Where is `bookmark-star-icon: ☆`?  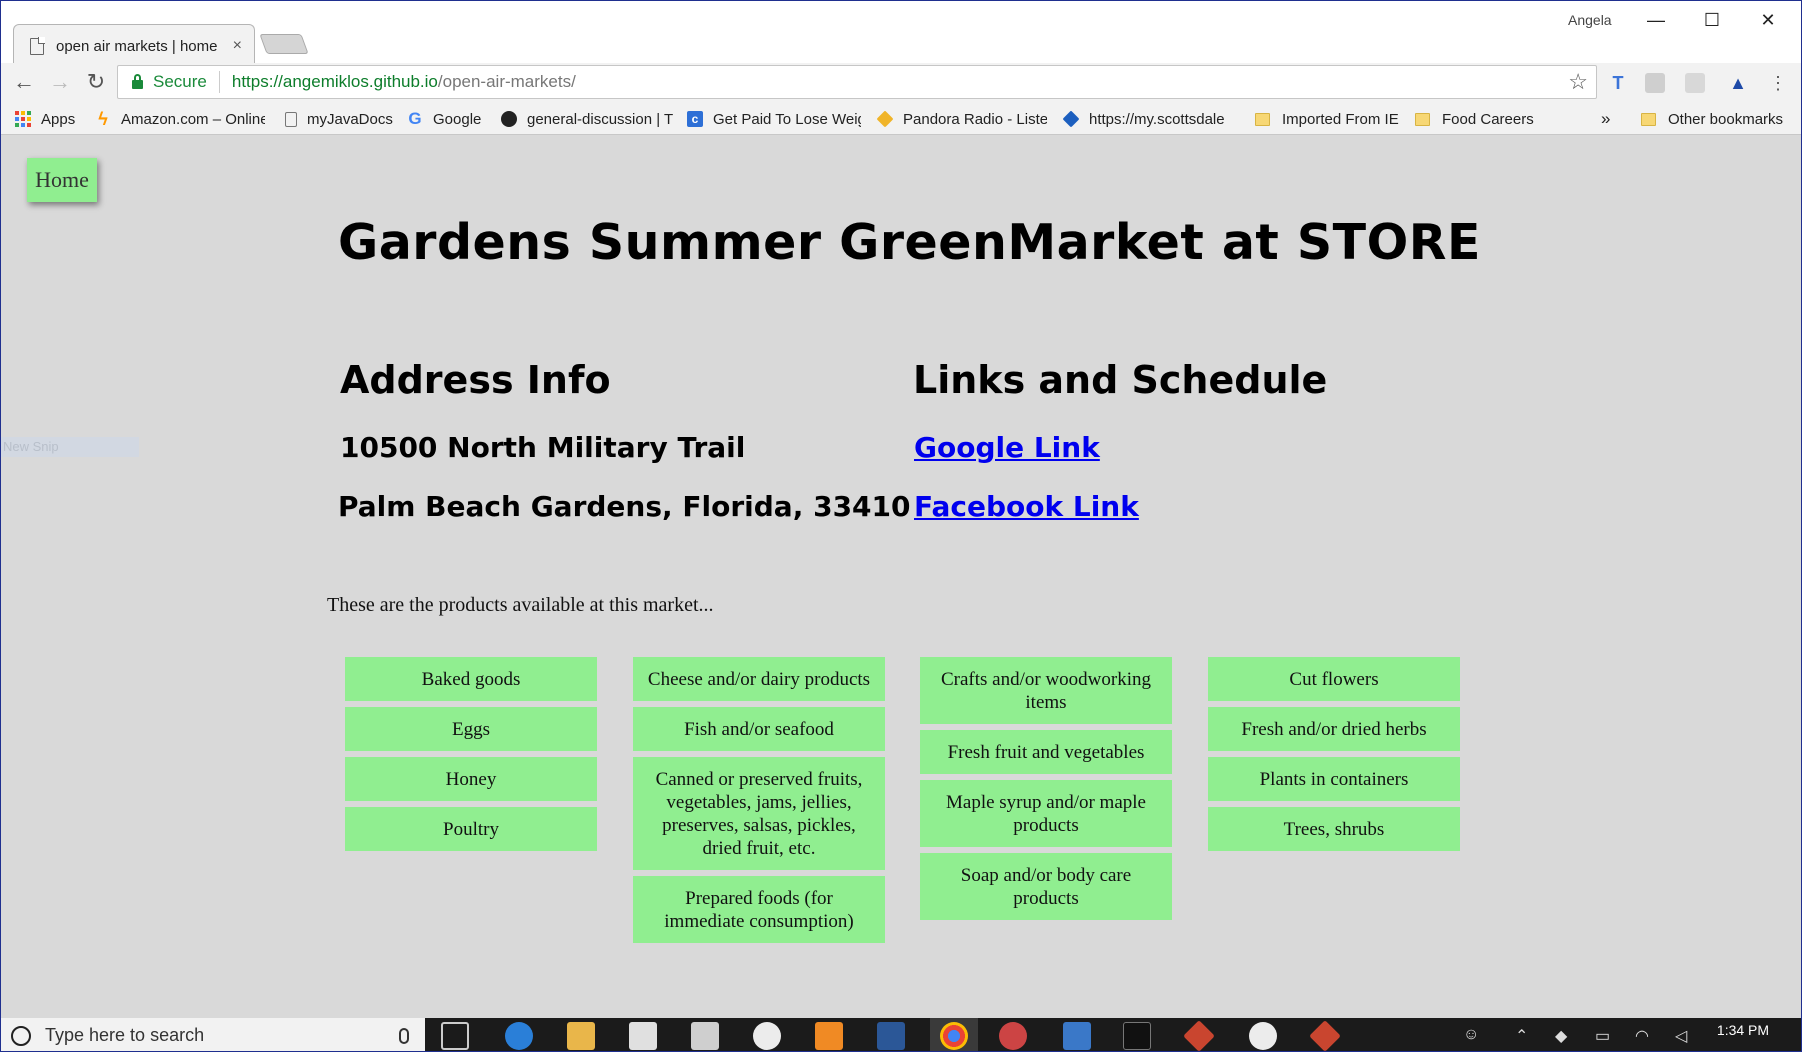 bookmark-star-icon: ☆ is located at coordinates (1578, 82).